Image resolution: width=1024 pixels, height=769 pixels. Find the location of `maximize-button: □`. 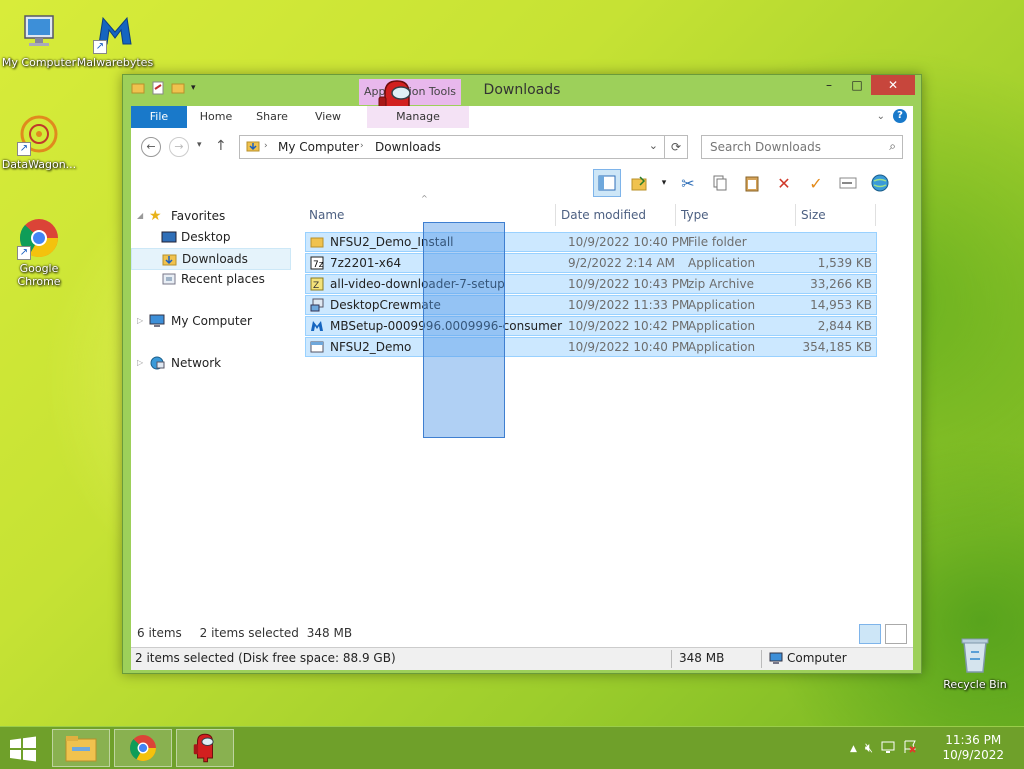

maximize-button: □ is located at coordinates (857, 85).